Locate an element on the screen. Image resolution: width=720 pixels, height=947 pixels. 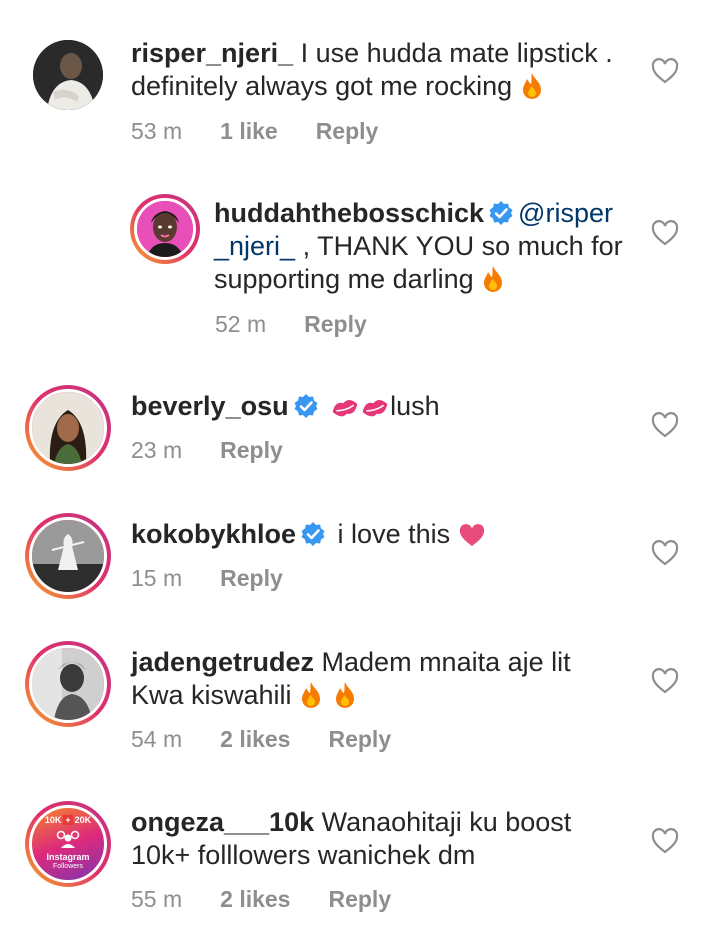
comment-body: kokobykhloe i love this is located at coordinates (308, 537).